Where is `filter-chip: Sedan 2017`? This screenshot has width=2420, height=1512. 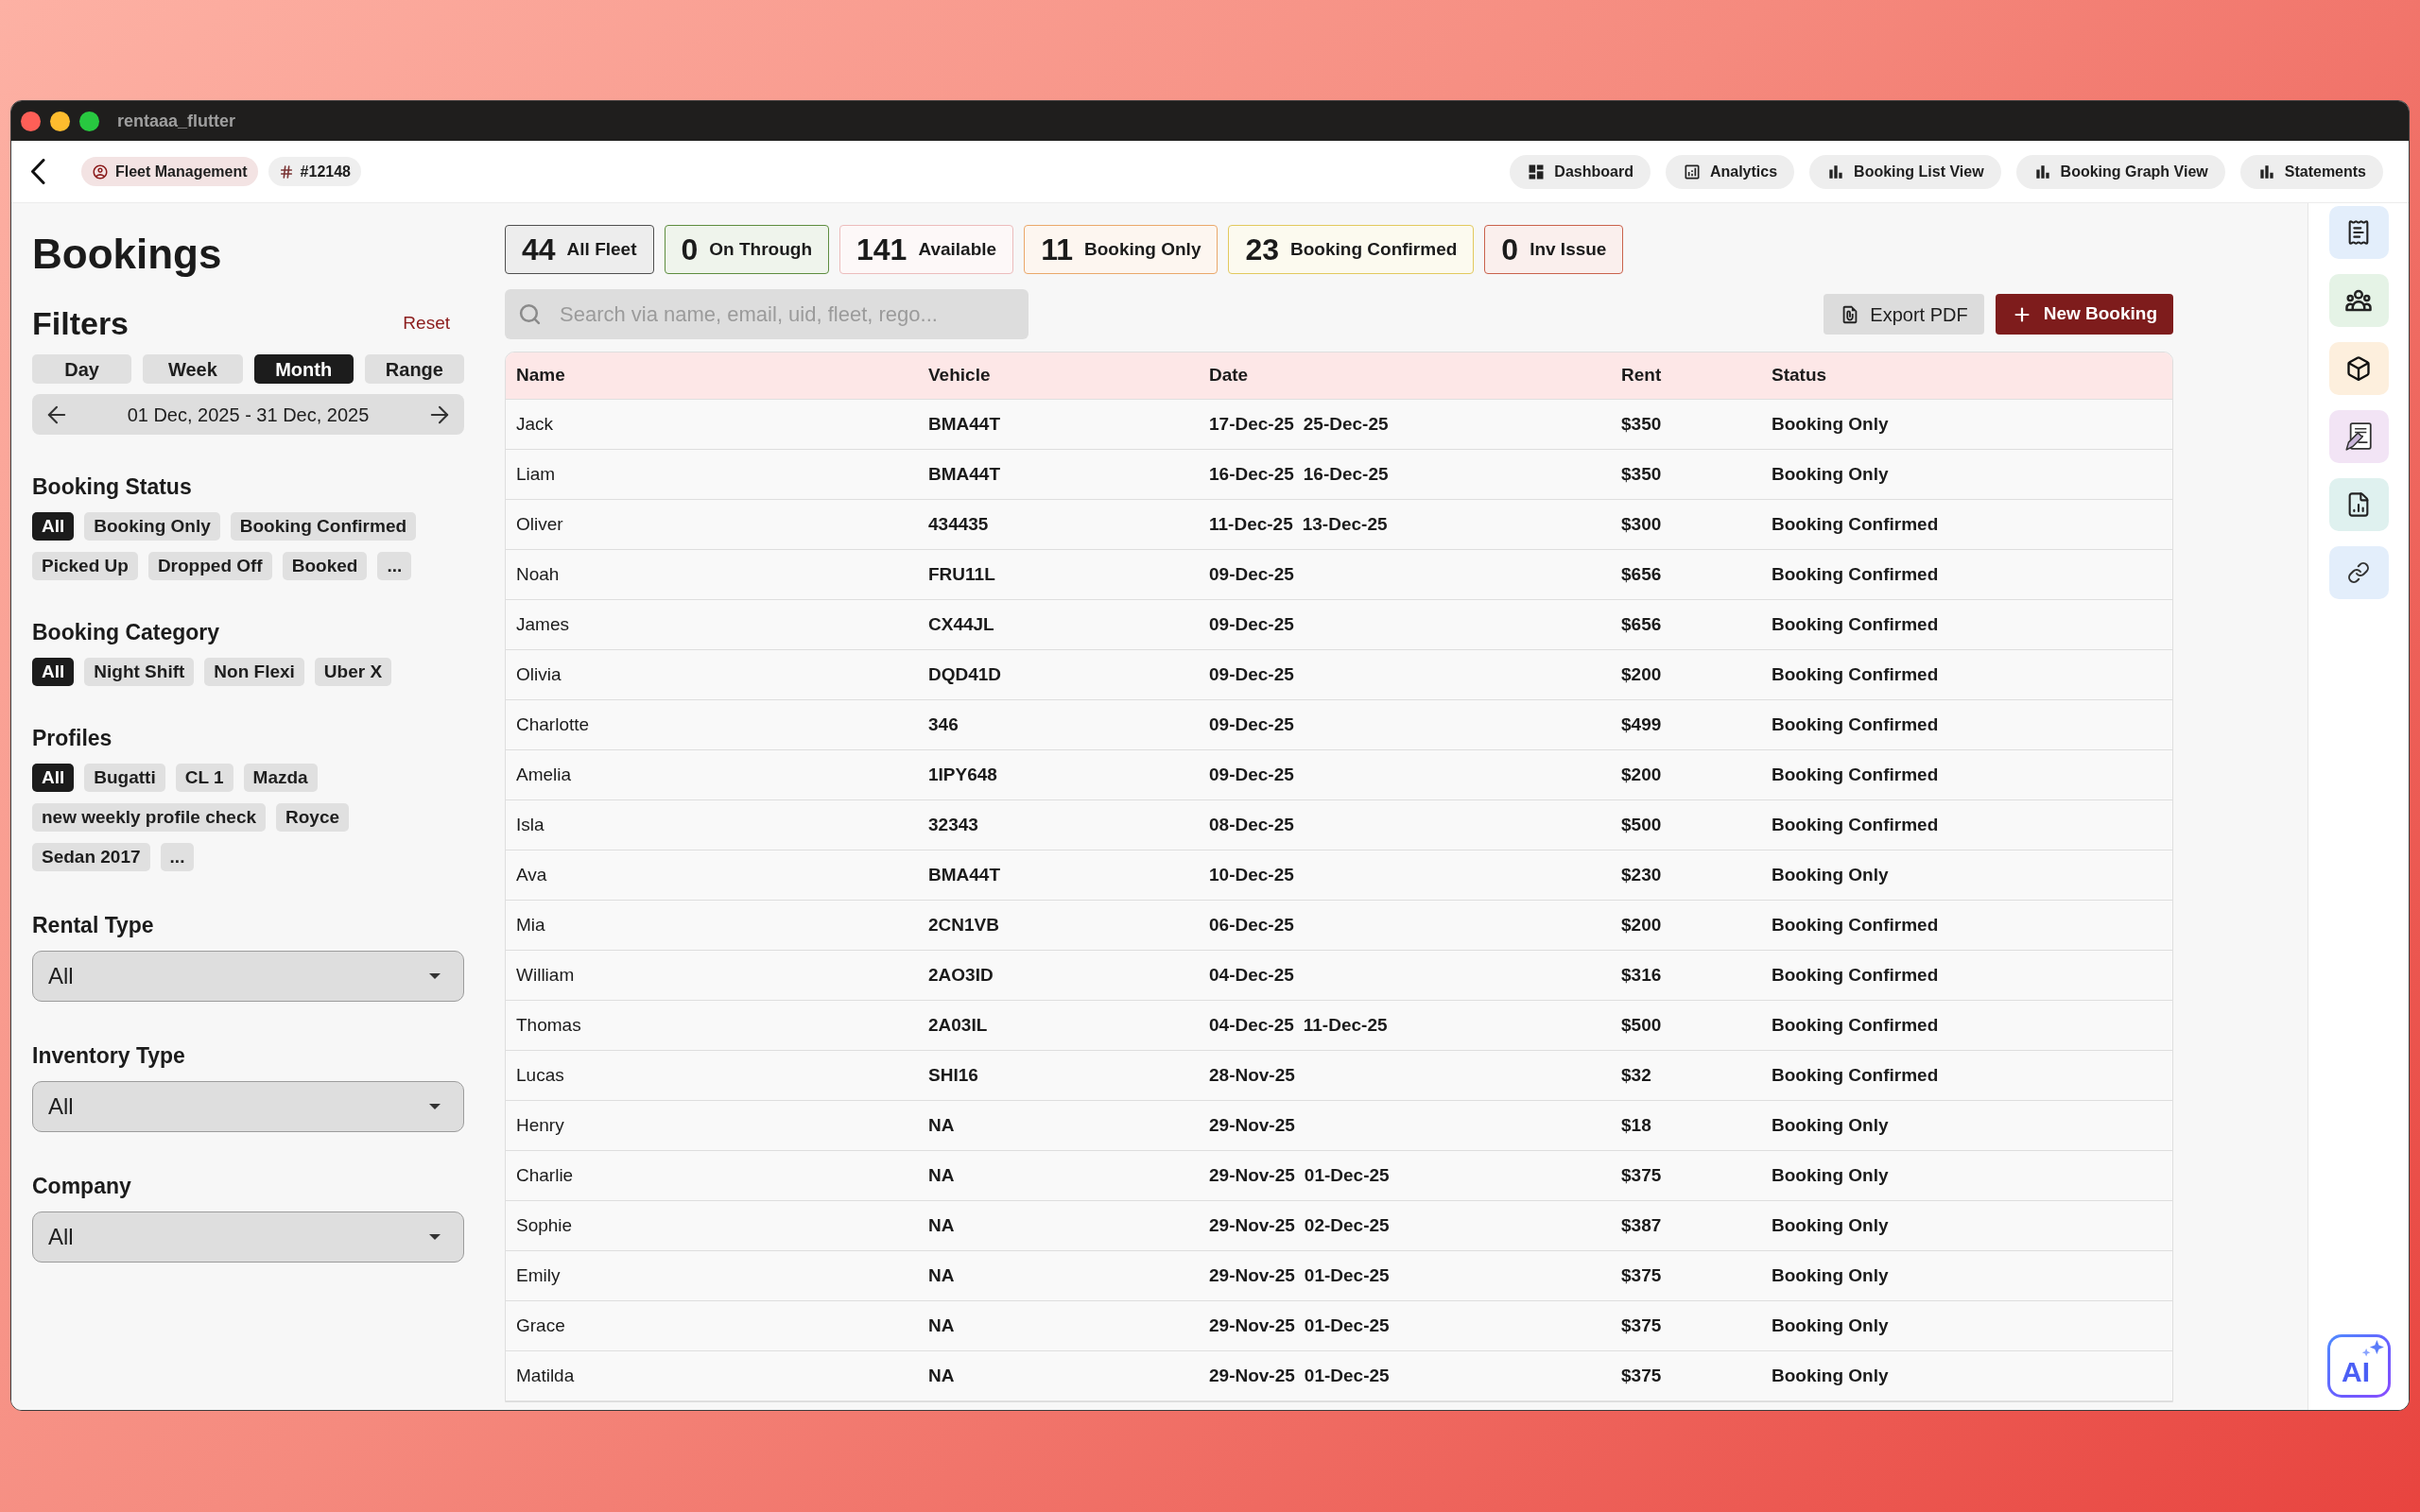
filter-chip: Sedan 2017 is located at coordinates (91, 857).